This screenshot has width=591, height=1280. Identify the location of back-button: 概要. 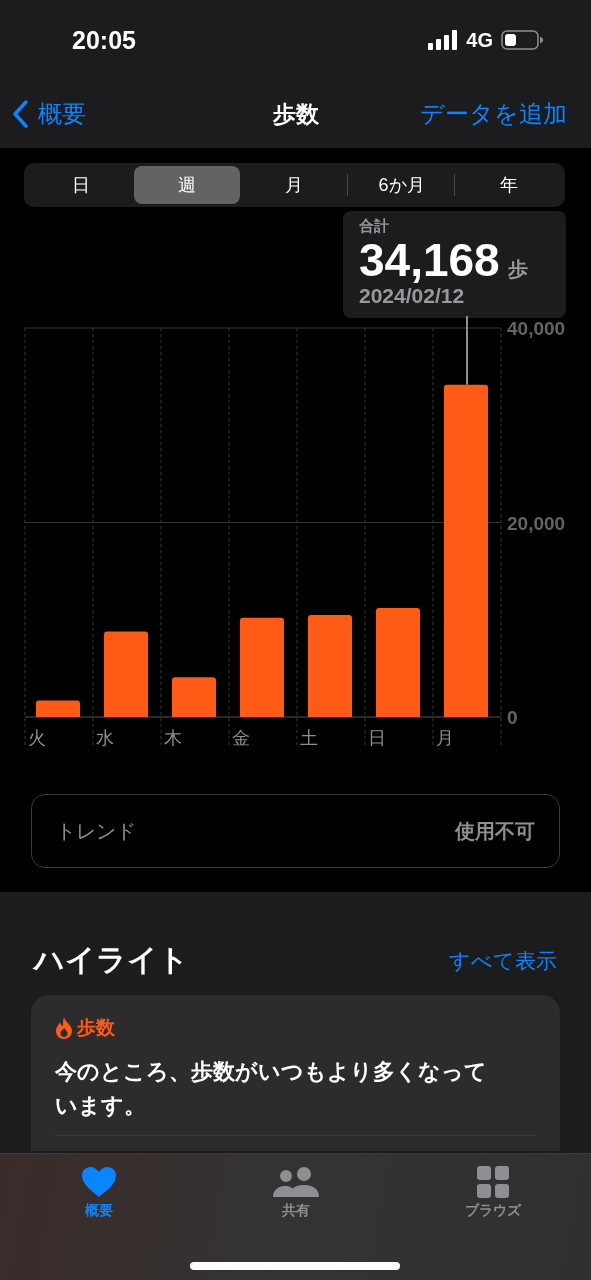
(49, 114).